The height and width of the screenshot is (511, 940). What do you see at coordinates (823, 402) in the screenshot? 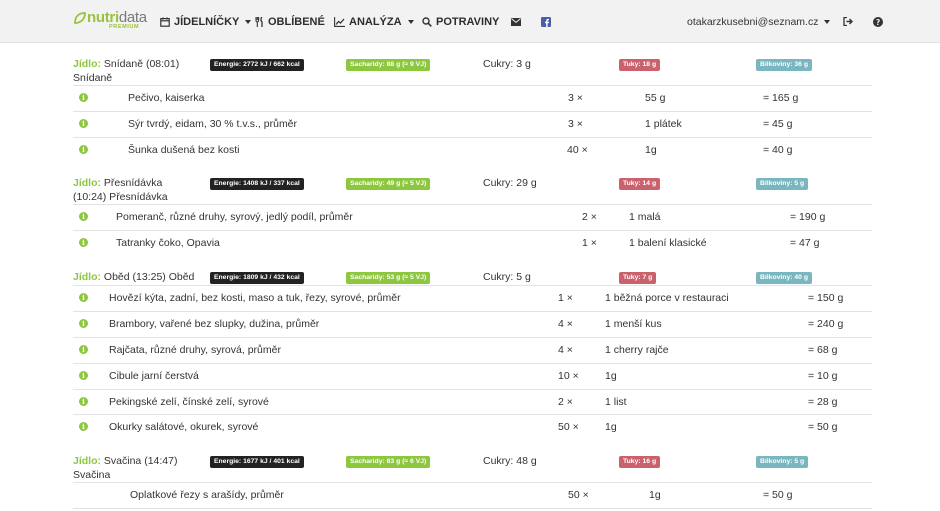
I see `food-total: = 28 g` at bounding box center [823, 402].